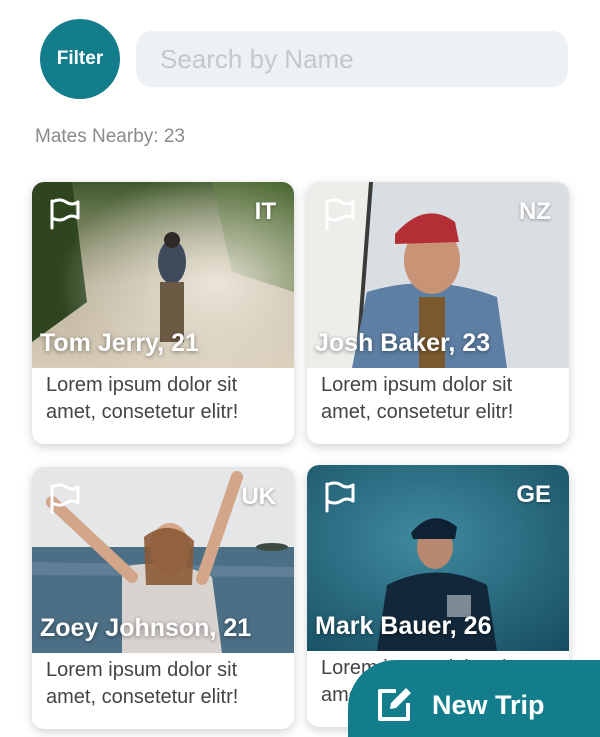 This screenshot has height=737, width=600. Describe the element at coordinates (110, 136) in the screenshot. I see `mates-nearby-count: Mates Nearby: 23` at that location.